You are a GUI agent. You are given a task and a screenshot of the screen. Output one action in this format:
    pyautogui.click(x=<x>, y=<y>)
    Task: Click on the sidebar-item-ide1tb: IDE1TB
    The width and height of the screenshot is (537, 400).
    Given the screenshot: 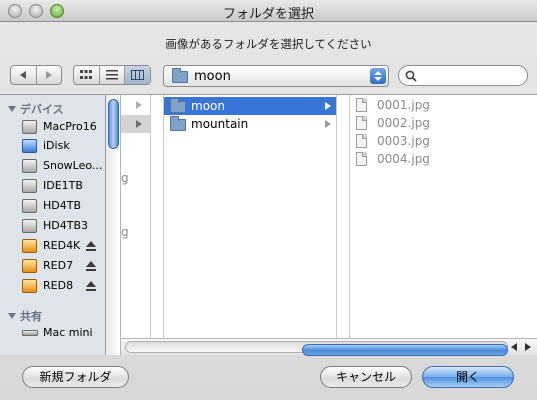 What is the action you would take?
    pyautogui.click(x=63, y=186)
    